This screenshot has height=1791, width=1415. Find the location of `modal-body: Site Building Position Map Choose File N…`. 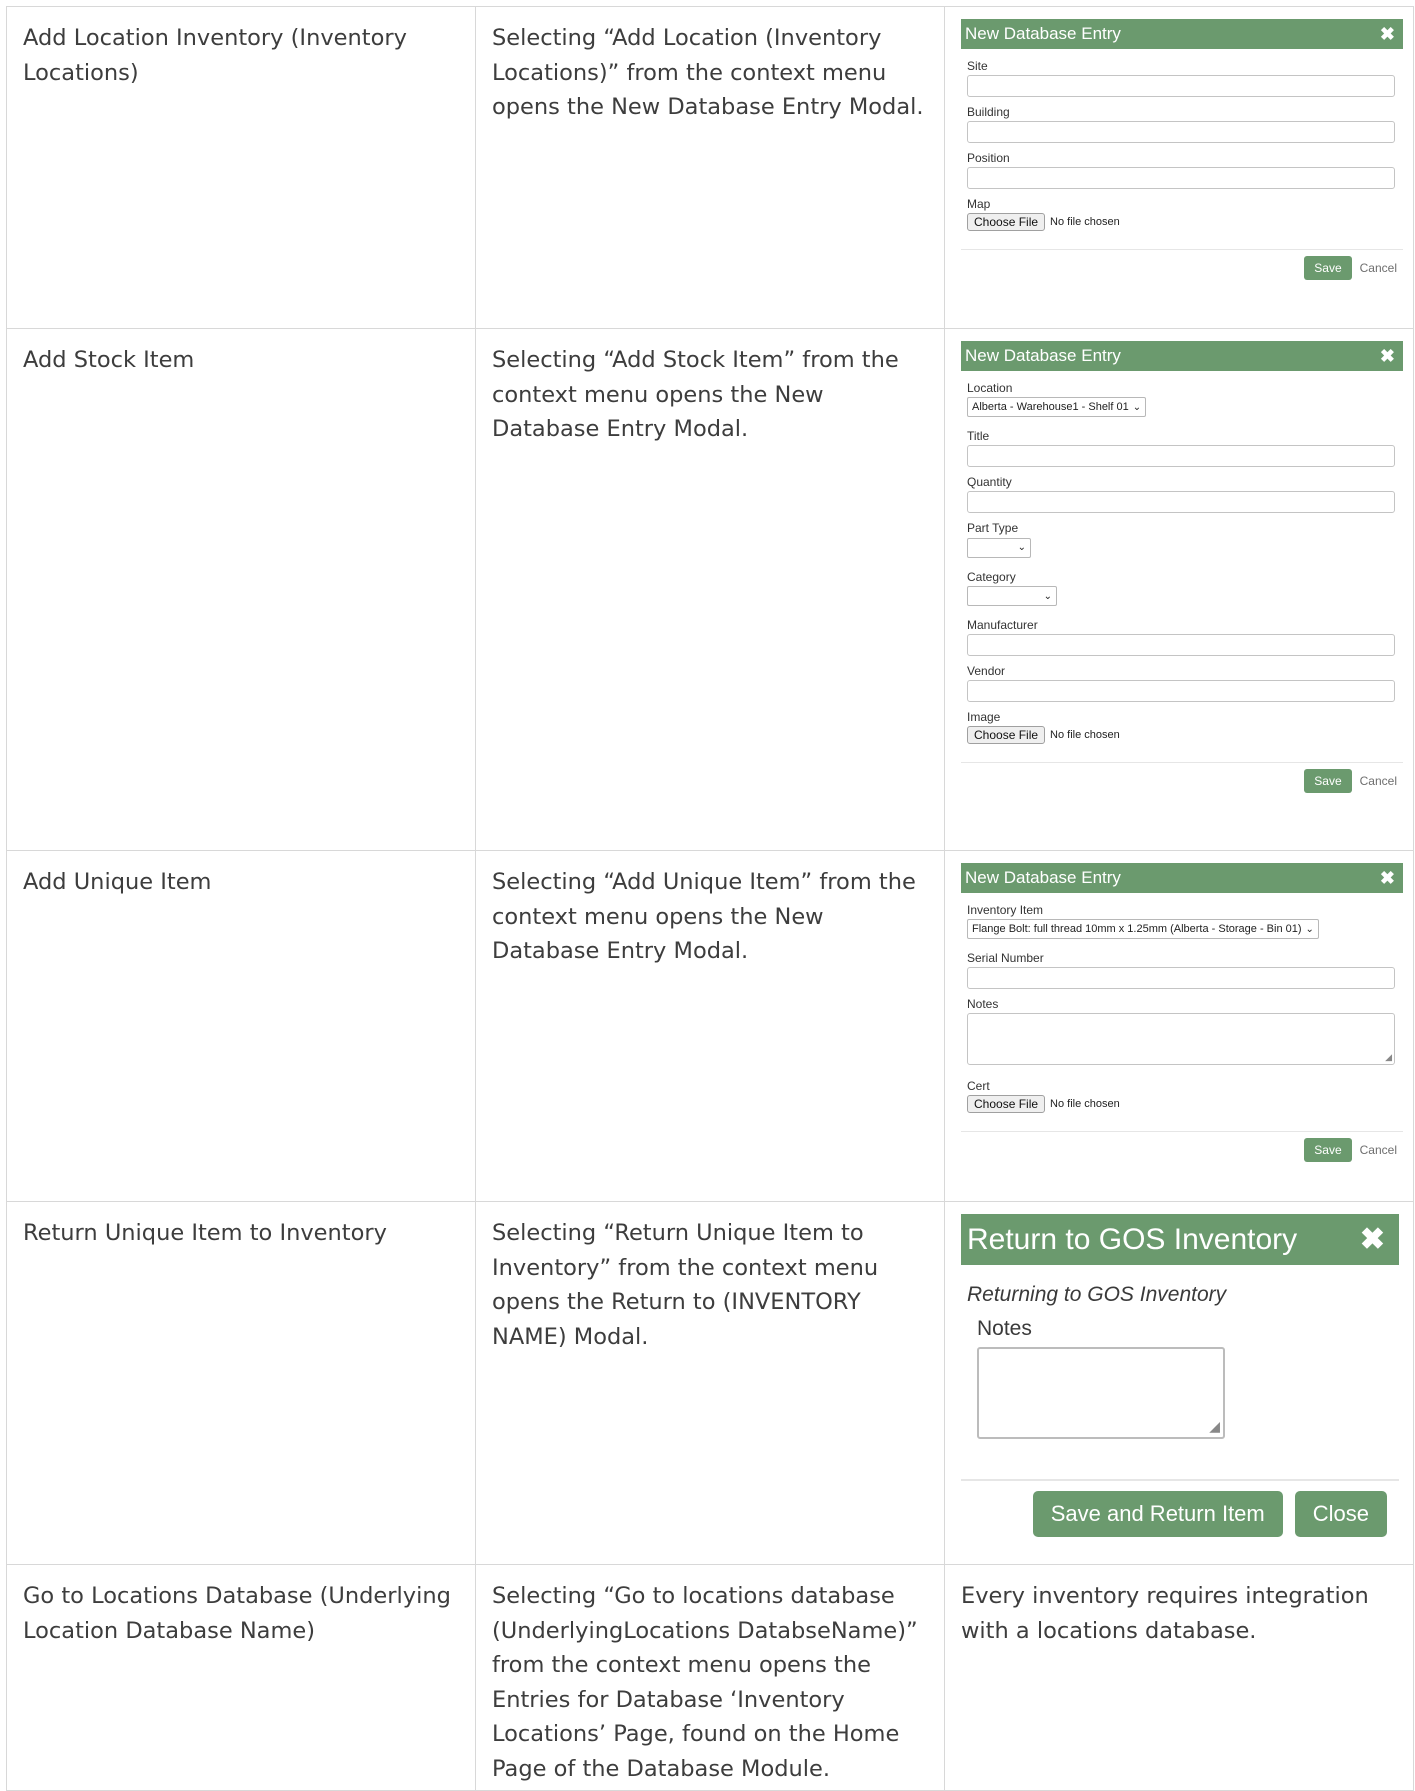

modal-body: Site Building Position Map Choose File N… is located at coordinates (1182, 140).